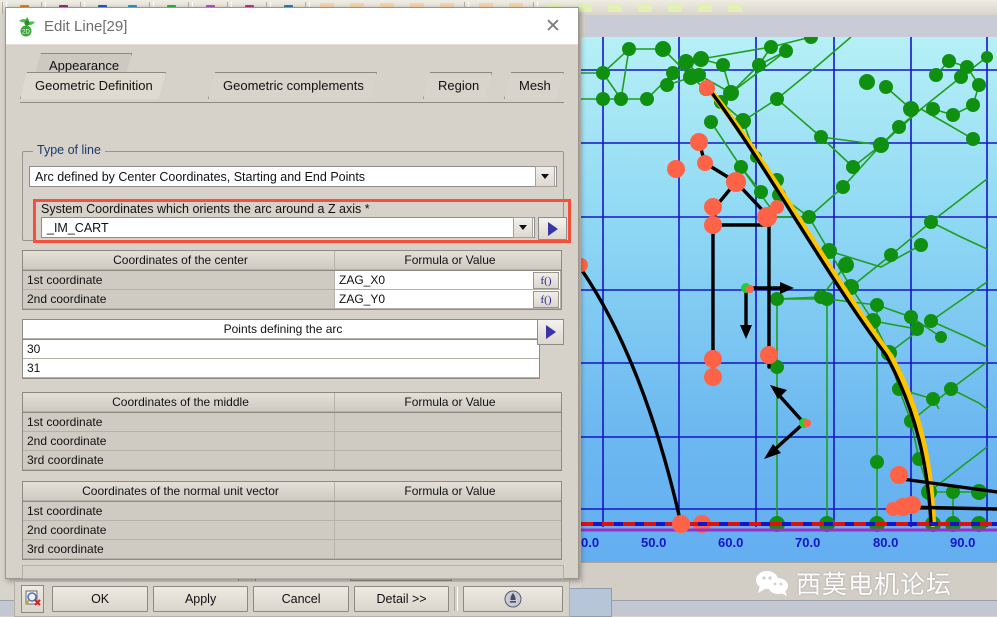  What do you see at coordinates (179, 491) in the screenshot?
I see `column-header: Coordinates of the normal unit vector` at bounding box center [179, 491].